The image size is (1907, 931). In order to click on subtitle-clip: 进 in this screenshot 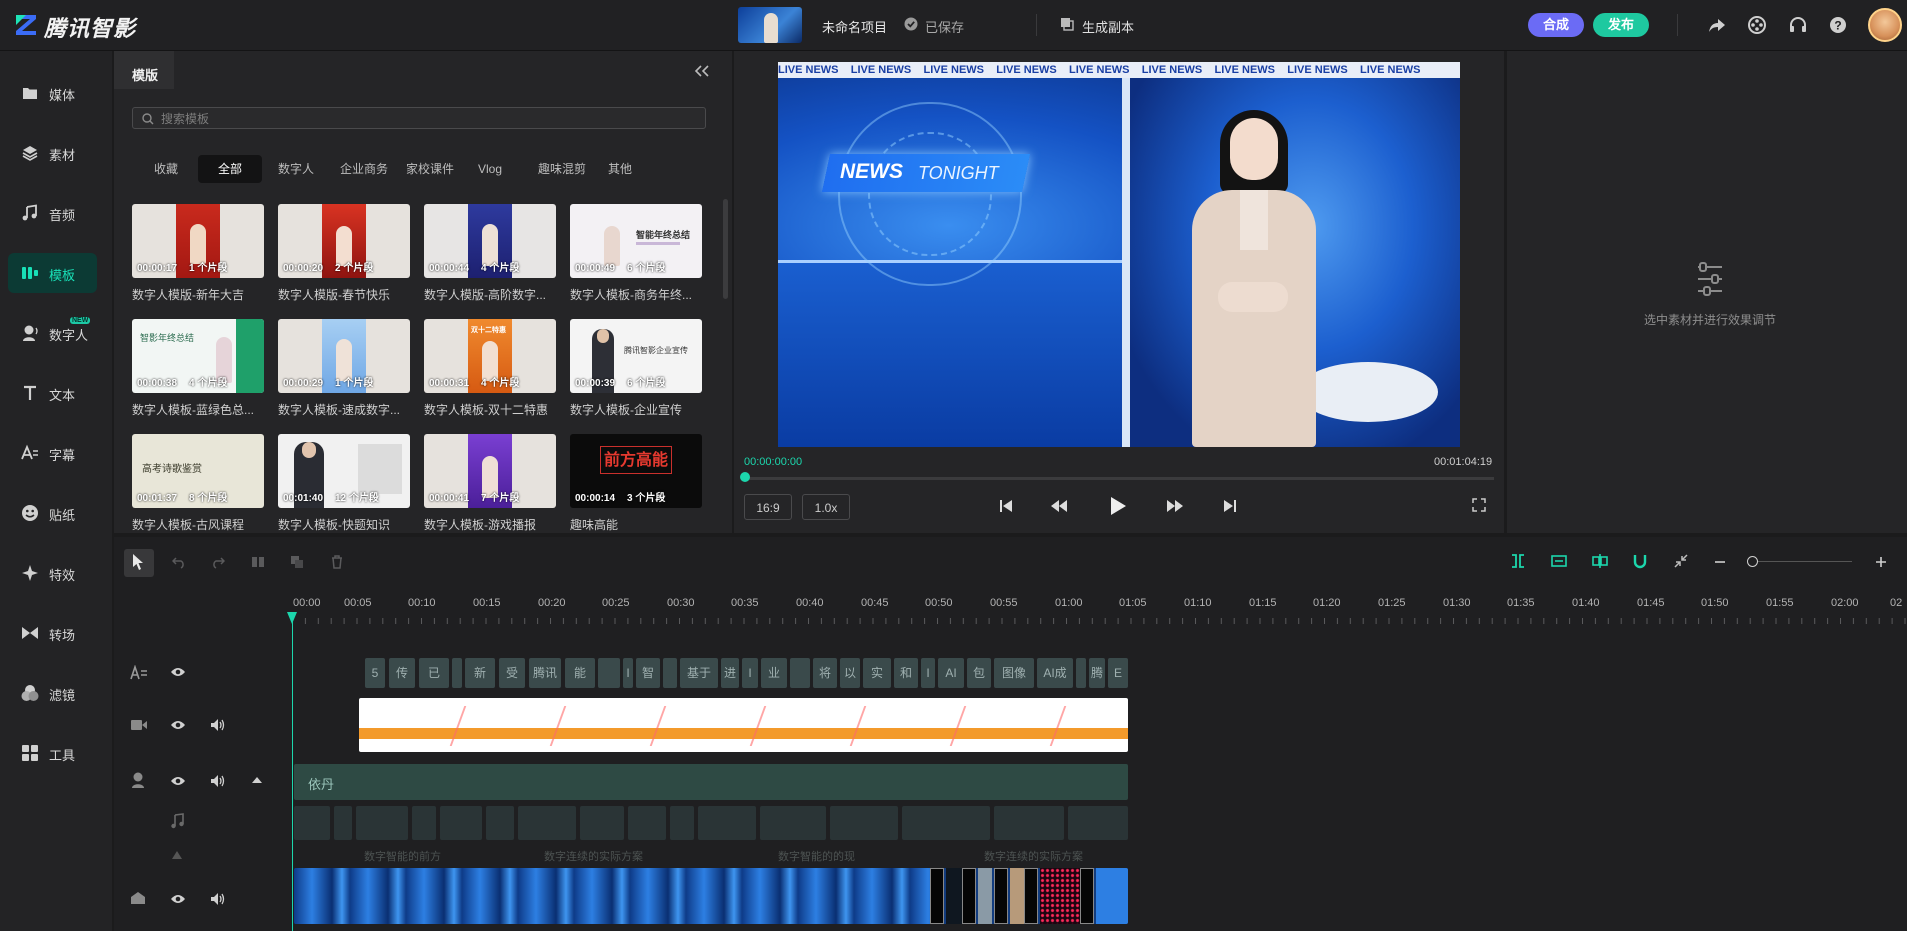, I will do `click(730, 673)`.